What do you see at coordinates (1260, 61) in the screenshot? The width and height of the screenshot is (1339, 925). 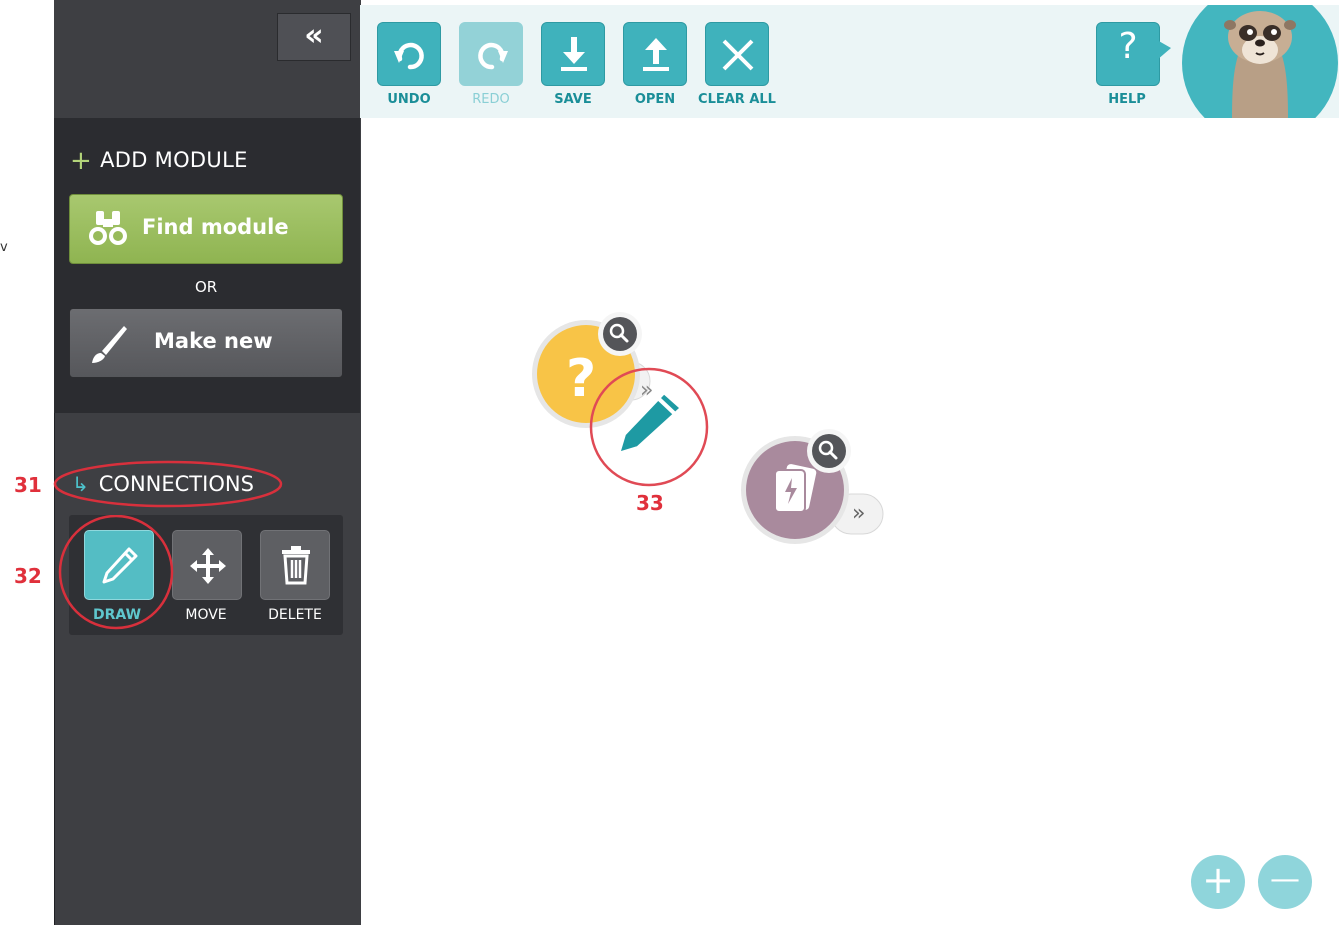 I see `meerkat-mascot` at bounding box center [1260, 61].